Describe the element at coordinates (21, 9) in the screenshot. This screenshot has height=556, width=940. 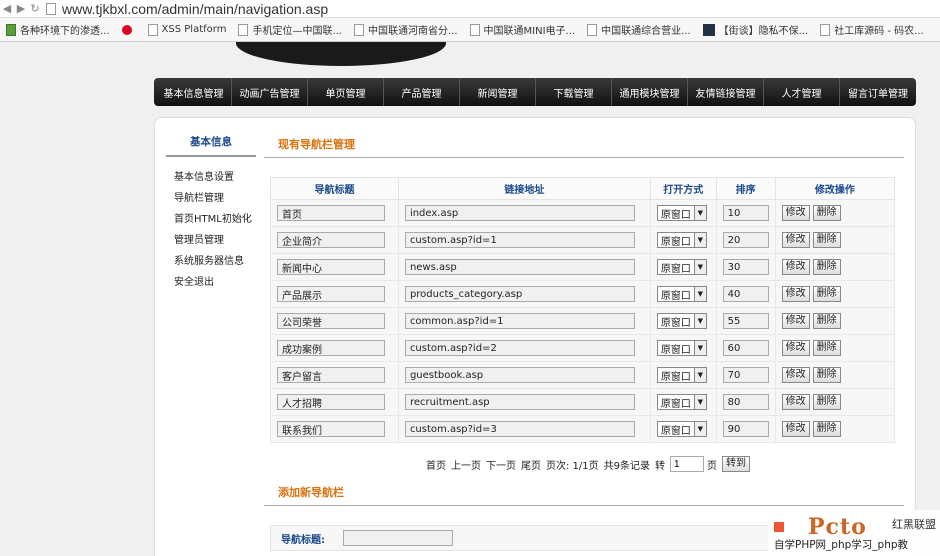
I see `forward-icon: ▶` at that location.